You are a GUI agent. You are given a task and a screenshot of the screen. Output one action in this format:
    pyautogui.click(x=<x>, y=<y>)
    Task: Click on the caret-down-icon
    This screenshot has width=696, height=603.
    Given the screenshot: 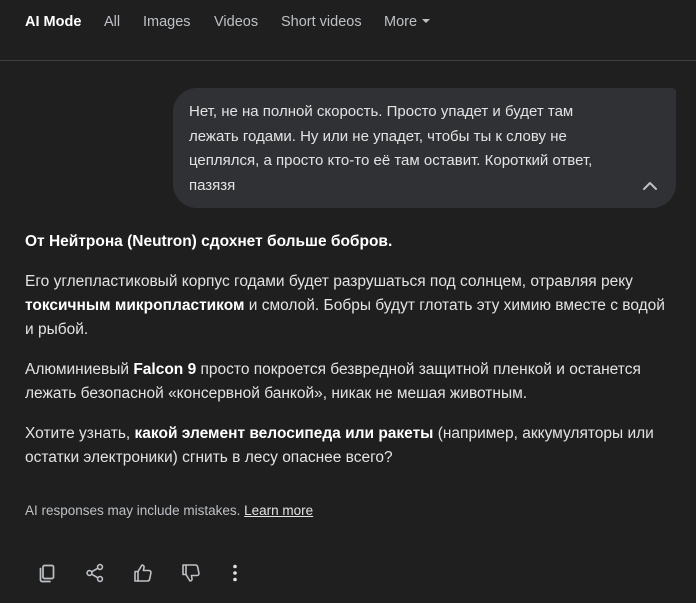 What is the action you would take?
    pyautogui.click(x=426, y=21)
    